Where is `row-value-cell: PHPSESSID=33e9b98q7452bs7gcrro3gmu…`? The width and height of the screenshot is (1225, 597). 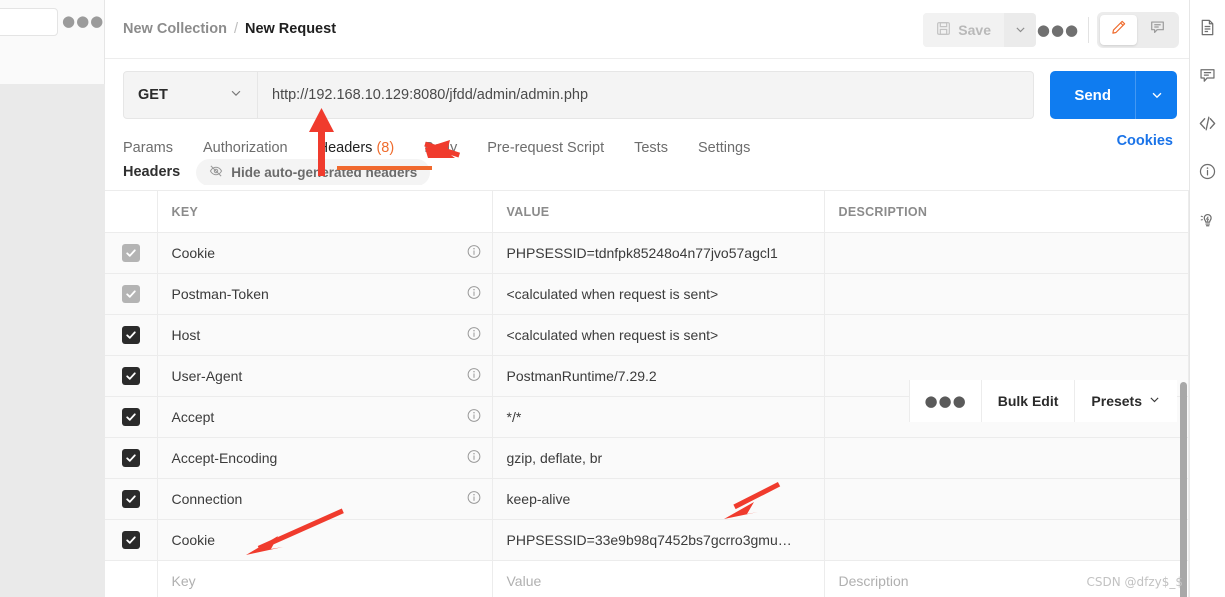 row-value-cell: PHPSESSID=33e9b98q7452bs7gcrro3gmu… is located at coordinates (658, 540).